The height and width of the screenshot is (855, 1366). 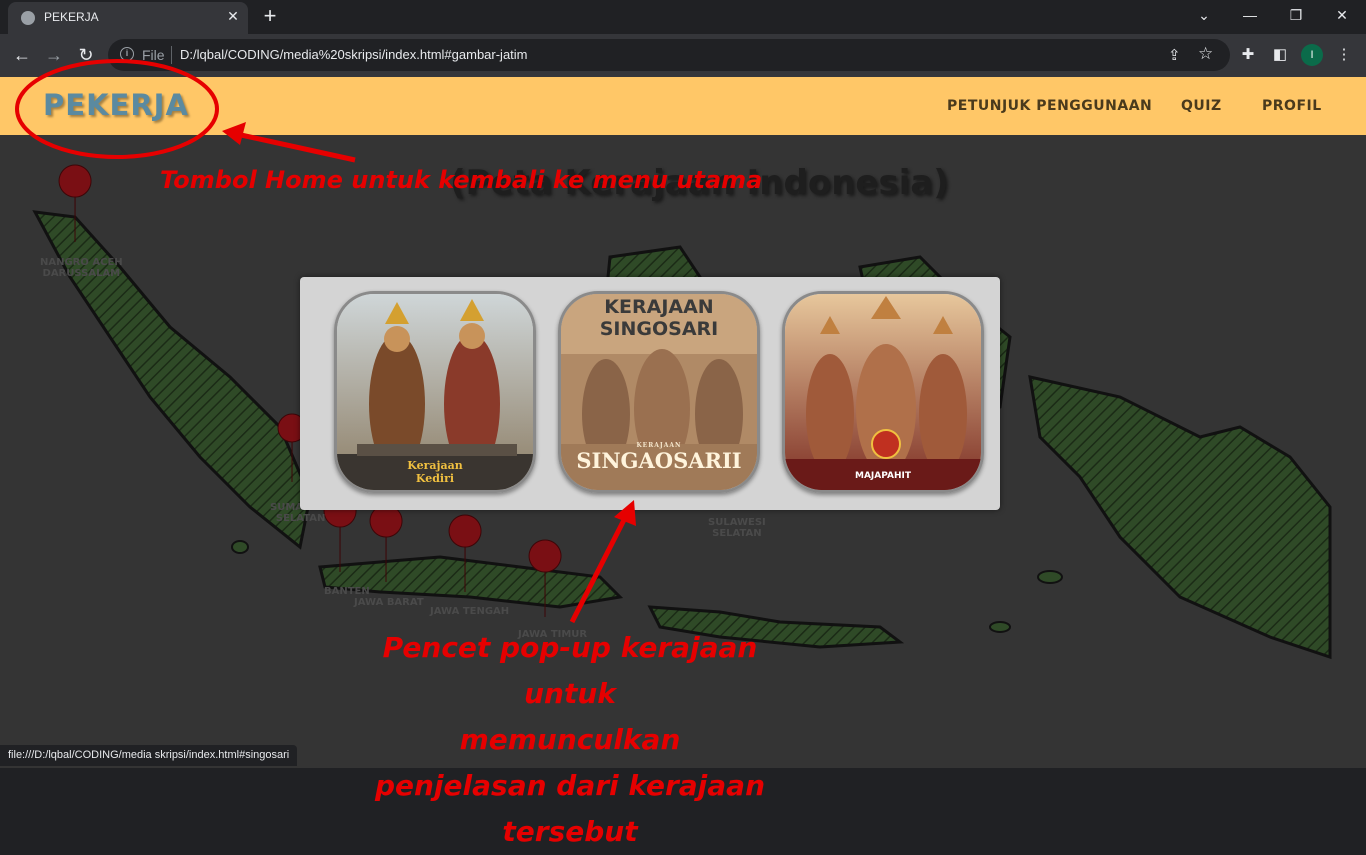 What do you see at coordinates (1201, 106) in the screenshot?
I see `nav-quiz-link: QUIZ` at bounding box center [1201, 106].